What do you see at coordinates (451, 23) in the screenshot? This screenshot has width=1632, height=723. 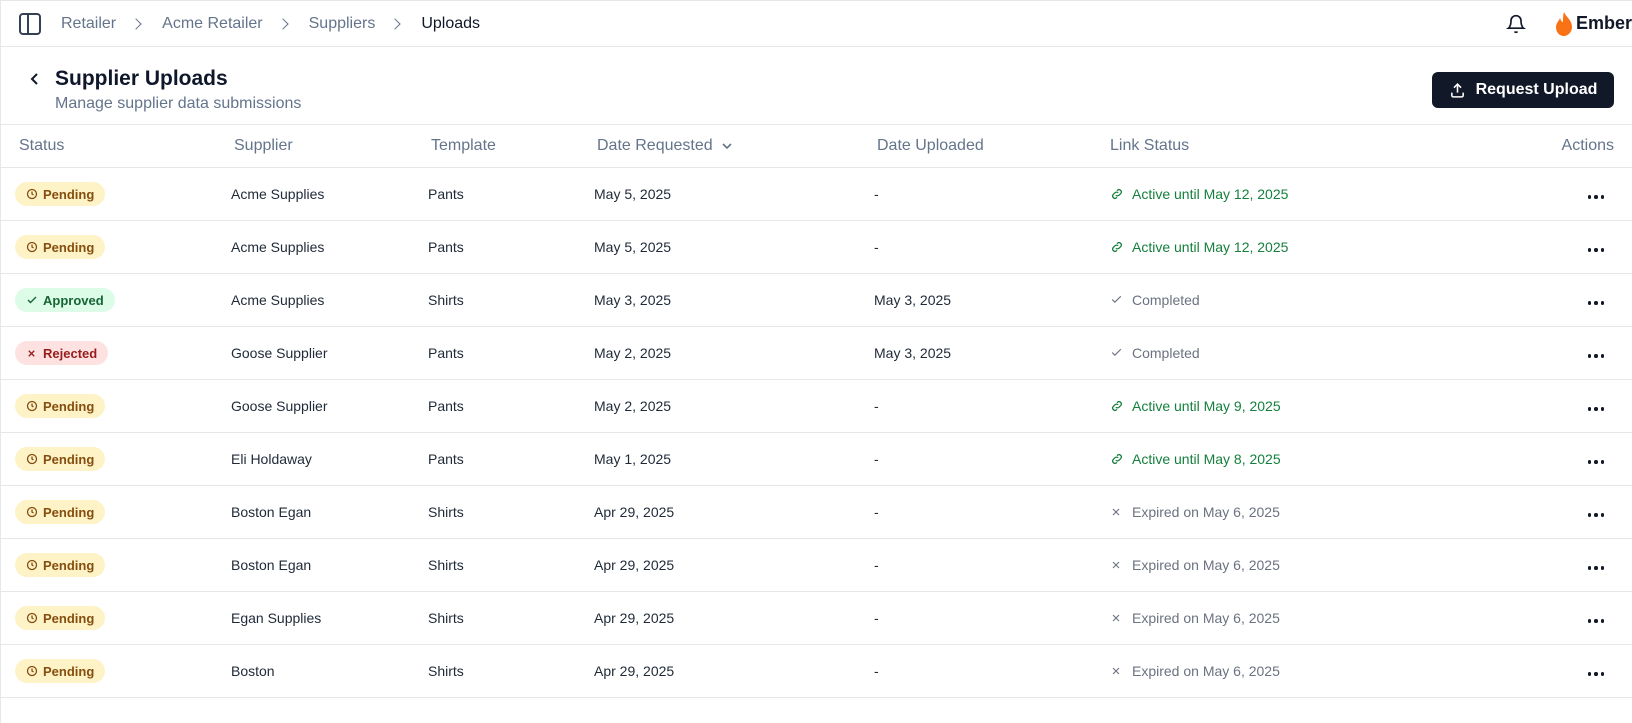 I see `breadcrumb-current: Uploads` at bounding box center [451, 23].